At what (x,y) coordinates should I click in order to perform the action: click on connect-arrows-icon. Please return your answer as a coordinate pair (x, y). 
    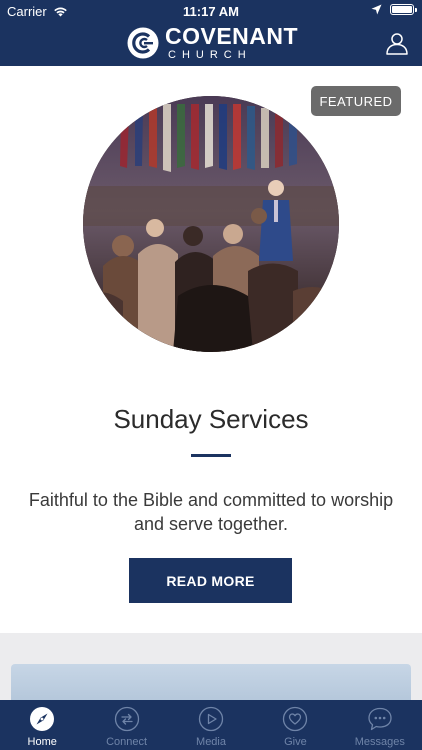
    Looking at the image, I should click on (126, 719).